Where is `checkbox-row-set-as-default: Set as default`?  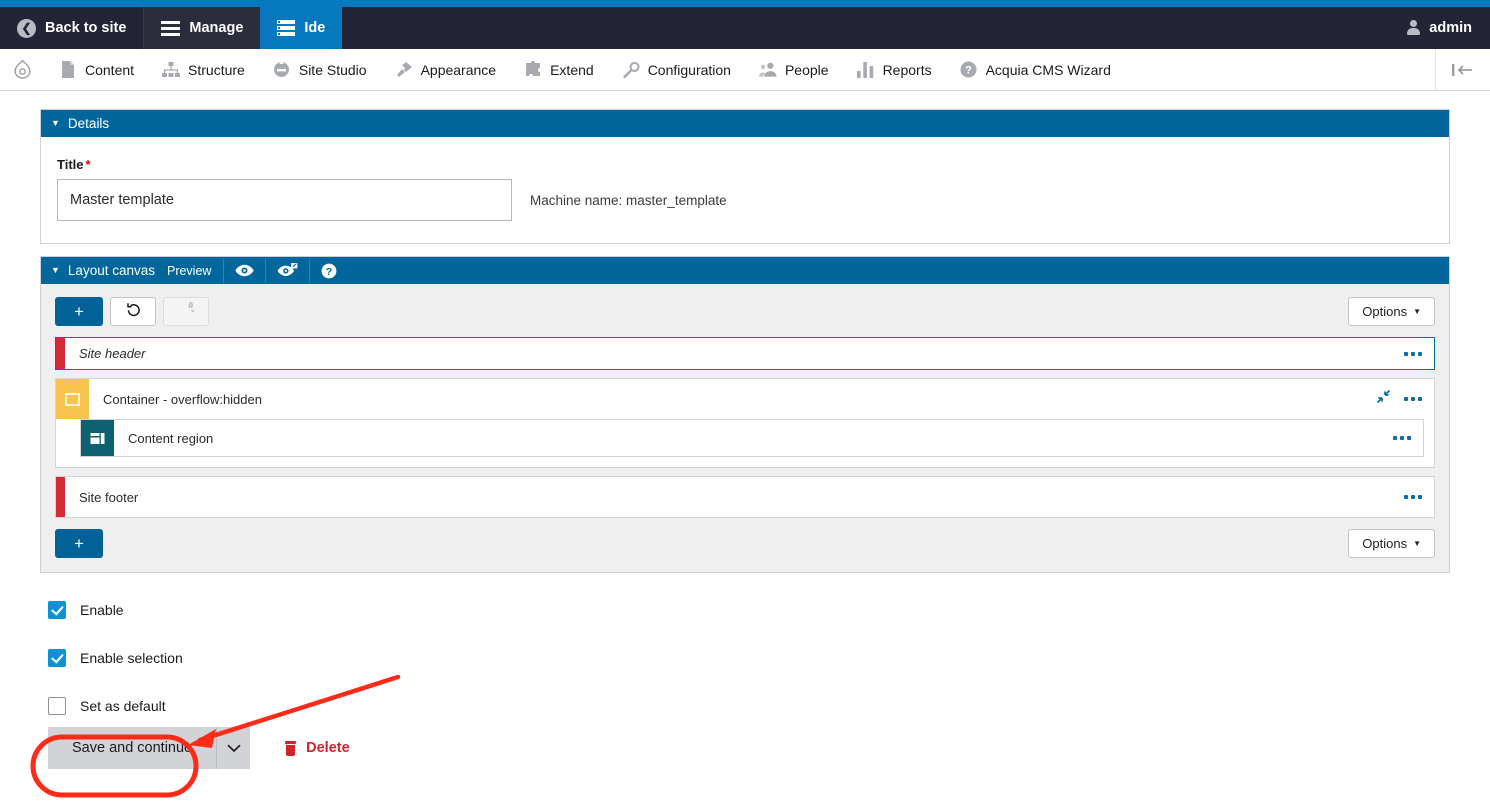
checkbox-row-set-as-default: Set as default is located at coordinates (749, 706).